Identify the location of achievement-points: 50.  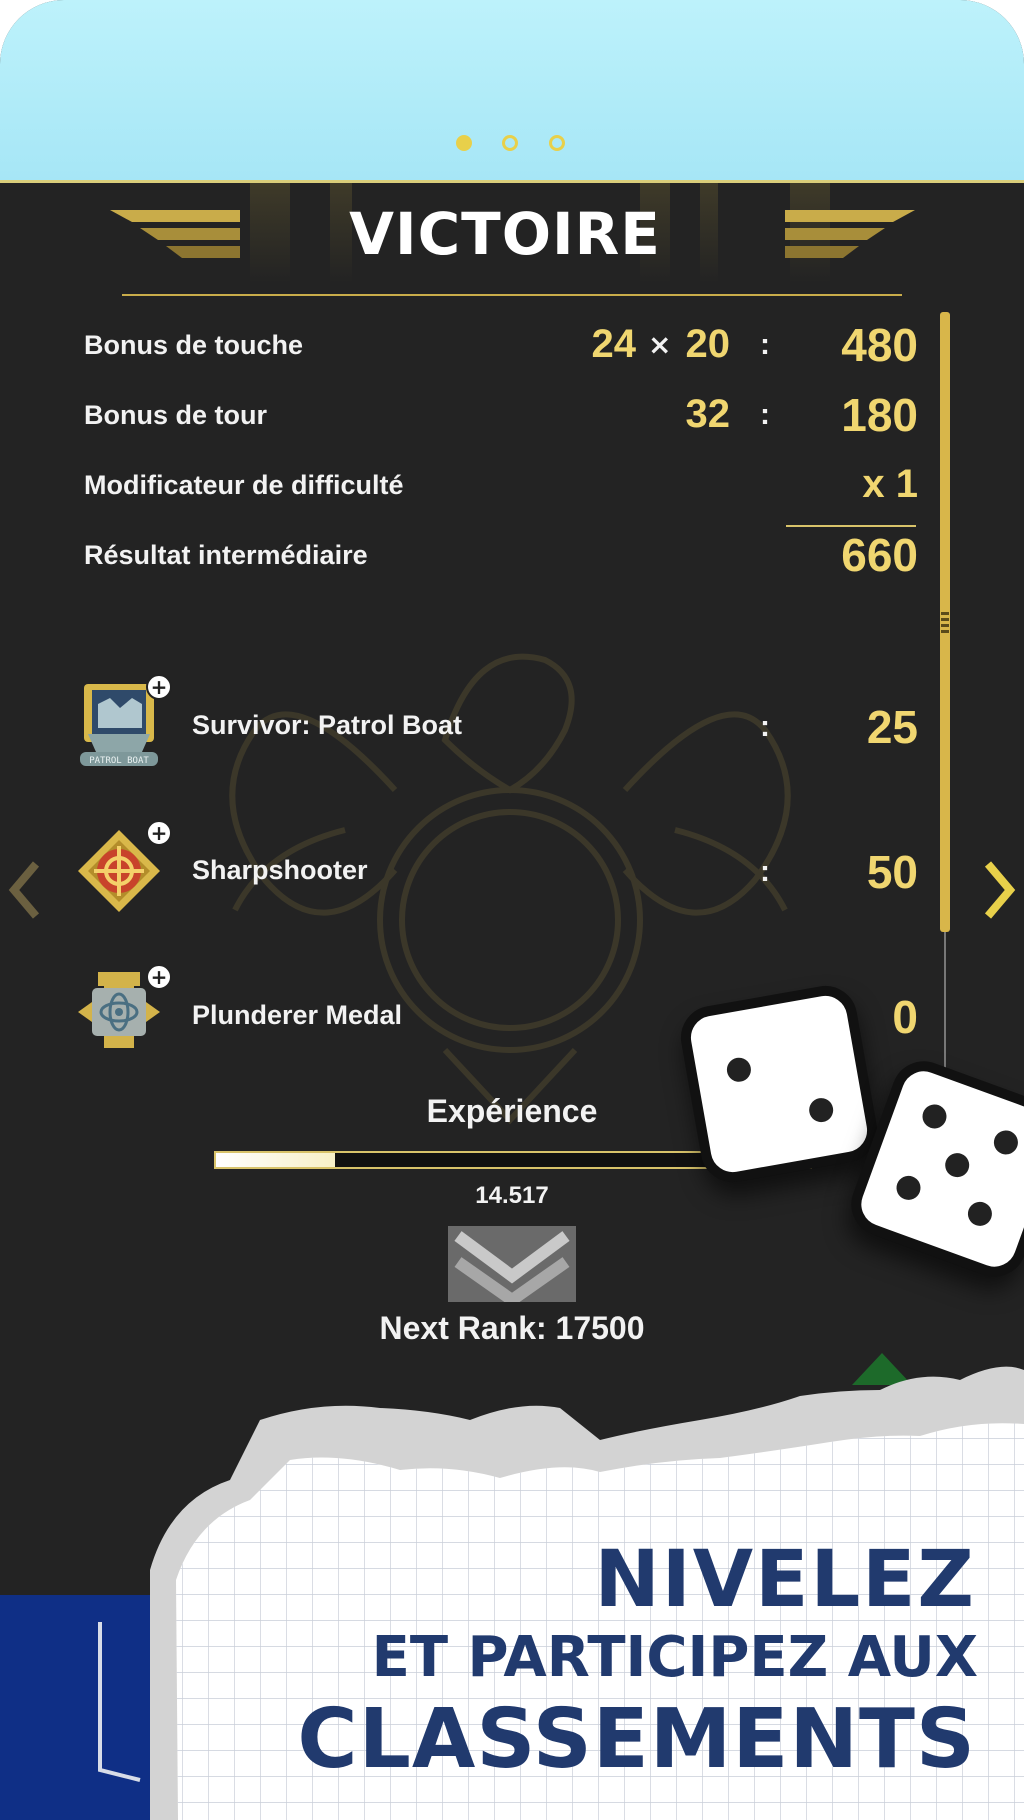
(892, 872).